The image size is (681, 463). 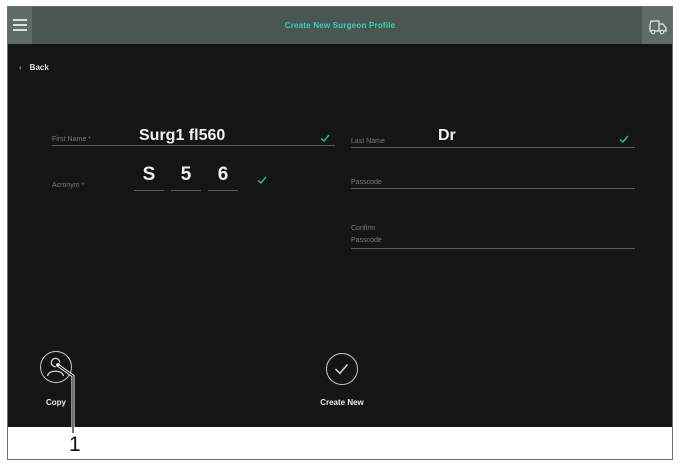 I want to click on first-name-underline, so click(x=193, y=145).